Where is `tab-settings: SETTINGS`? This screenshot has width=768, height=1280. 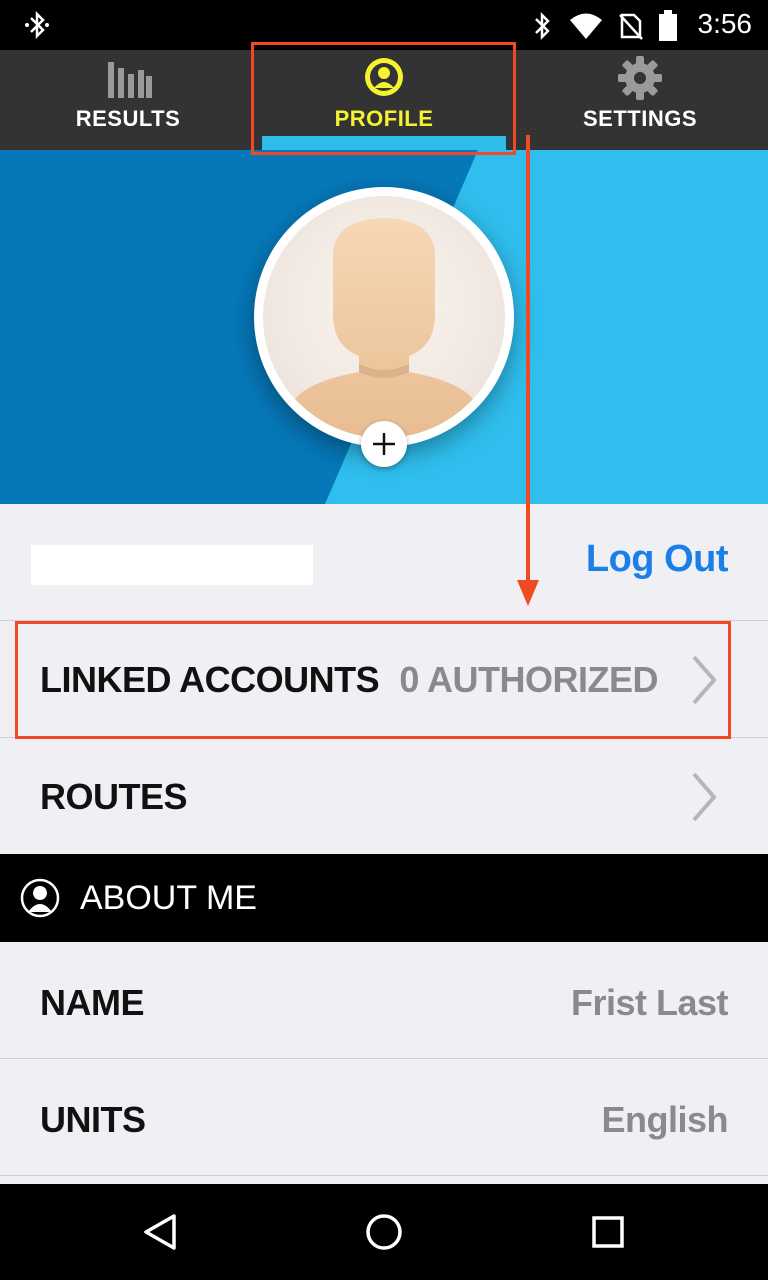 tab-settings: SETTINGS is located at coordinates (640, 100).